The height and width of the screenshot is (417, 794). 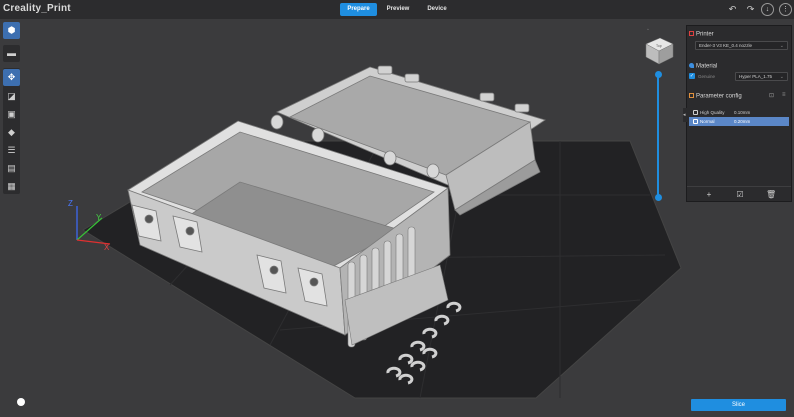 I want to click on material-checkbox: ✓, so click(x=692, y=76).